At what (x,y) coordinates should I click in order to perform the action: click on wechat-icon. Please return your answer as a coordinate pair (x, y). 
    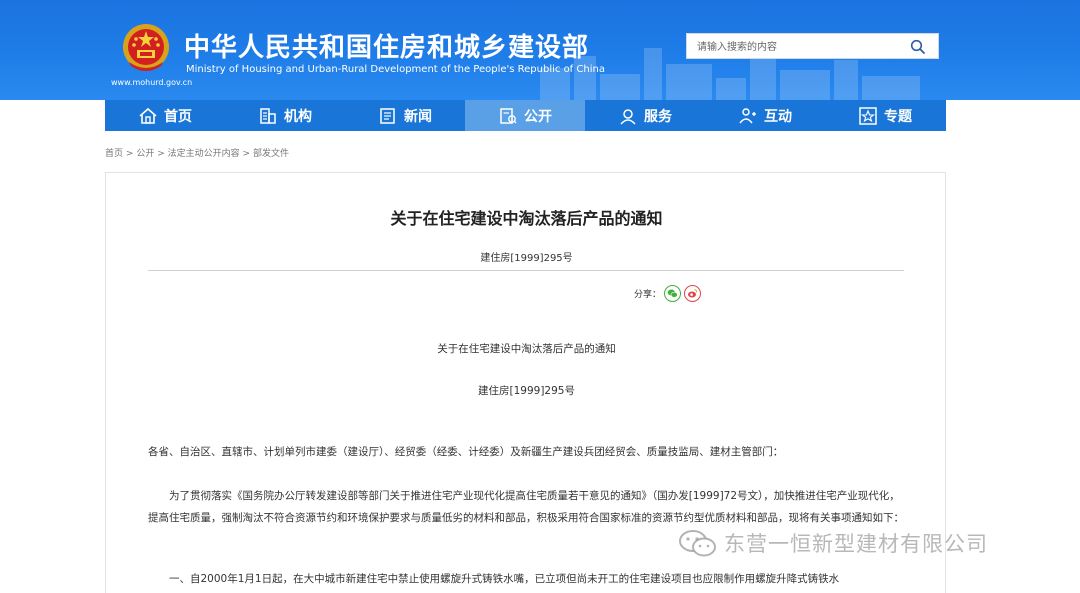
    Looking at the image, I should click on (672, 293).